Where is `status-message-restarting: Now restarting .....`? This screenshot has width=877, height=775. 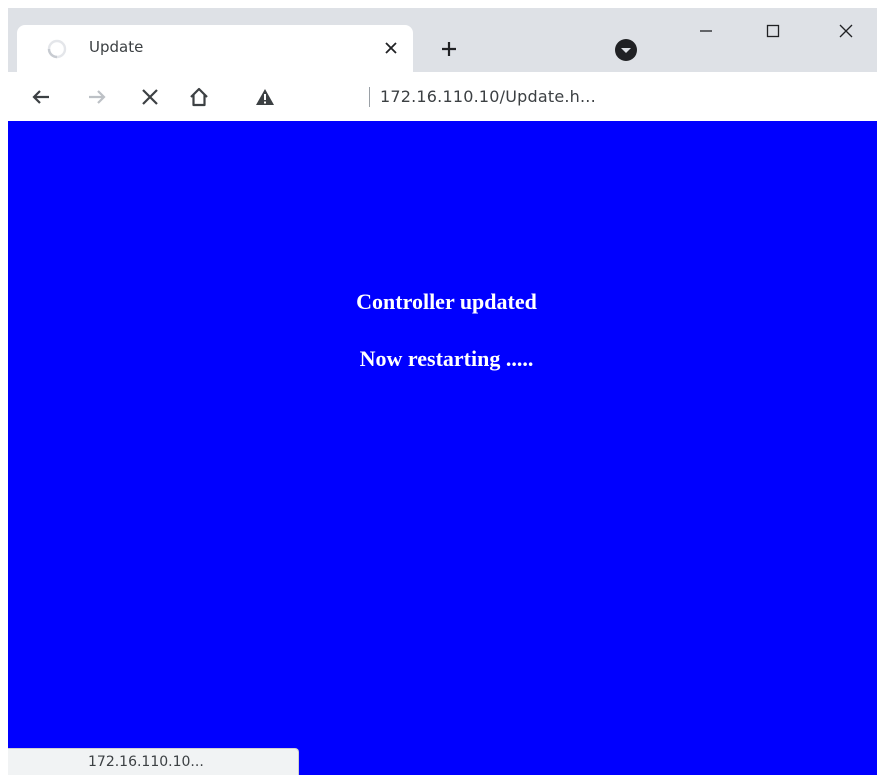
status-message-restarting: Now restarting ..... is located at coordinates (446, 358).